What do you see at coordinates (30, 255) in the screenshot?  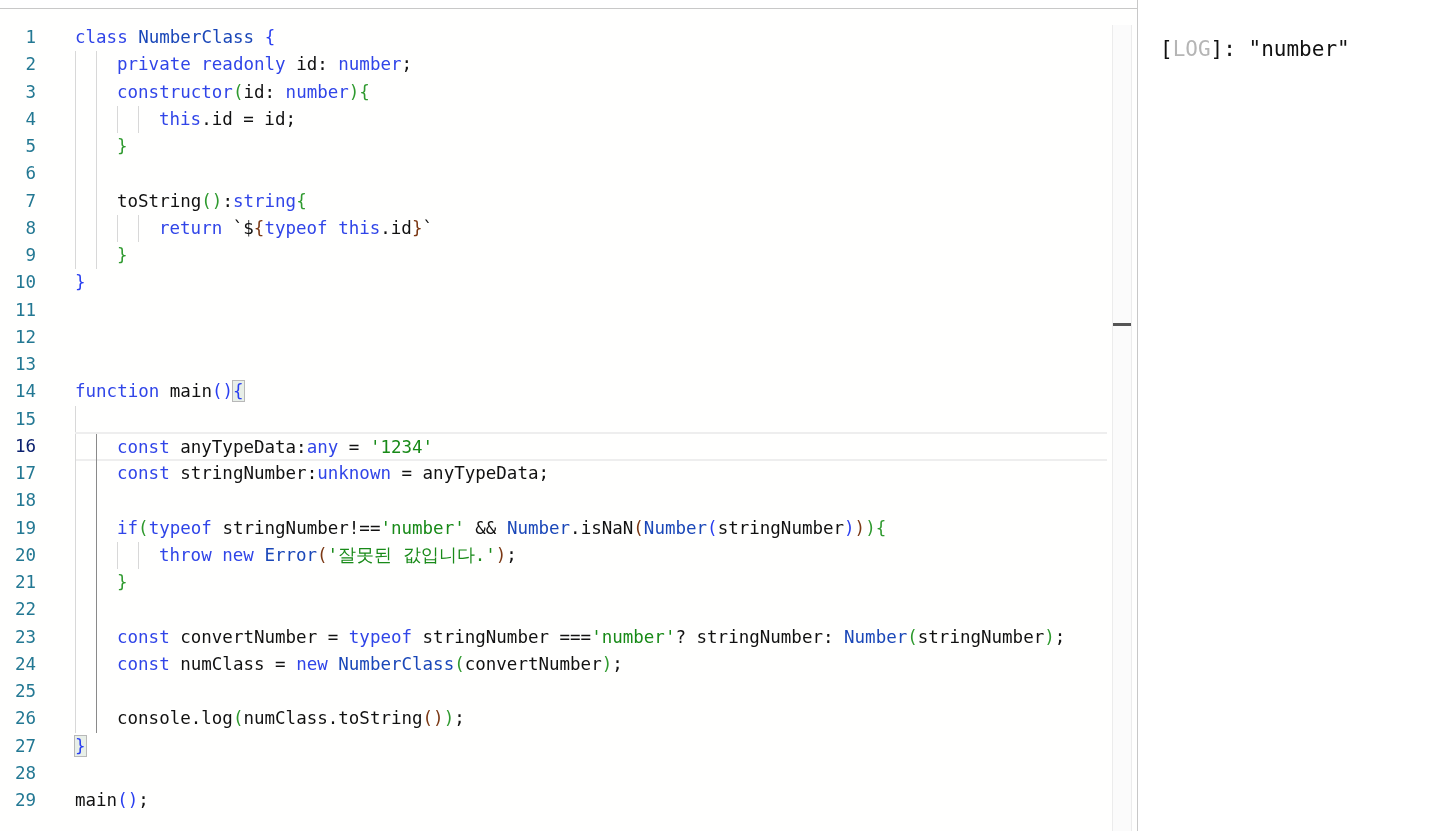 I see `line-number: 9` at bounding box center [30, 255].